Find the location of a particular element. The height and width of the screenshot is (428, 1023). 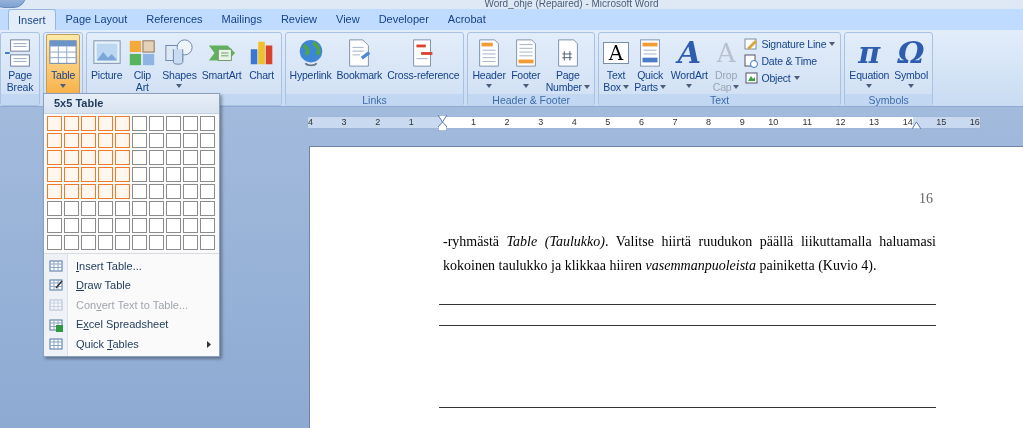

ribbon-tab: Developer is located at coordinates (403, 19).